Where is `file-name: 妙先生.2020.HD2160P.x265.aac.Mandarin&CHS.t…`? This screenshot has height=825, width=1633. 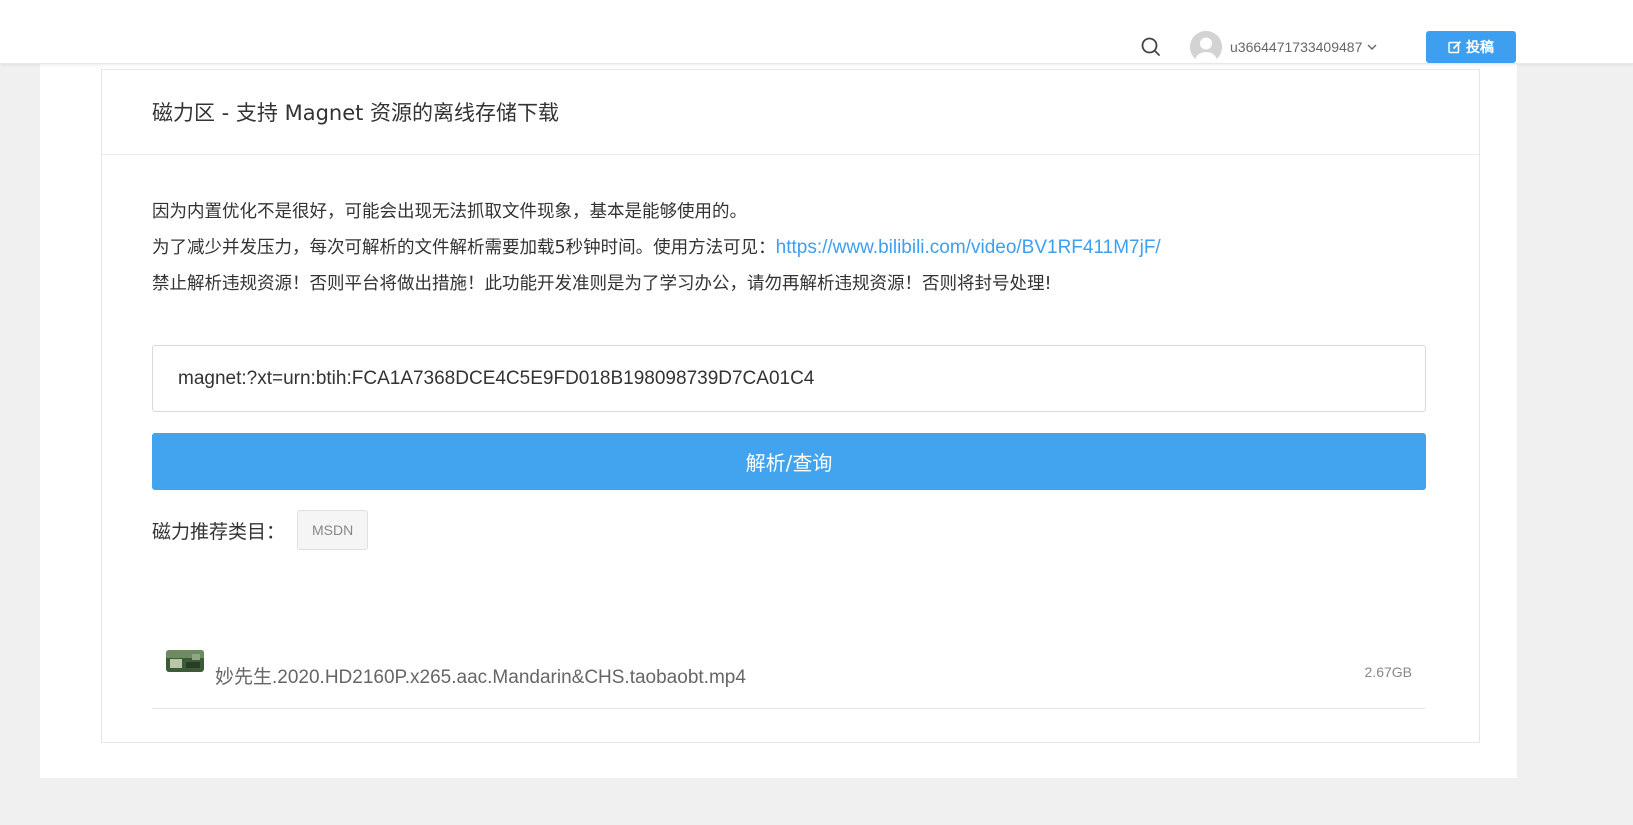 file-name: 妙先生.2020.HD2160P.x265.aac.Mandarin&CHS.t… is located at coordinates (480, 675).